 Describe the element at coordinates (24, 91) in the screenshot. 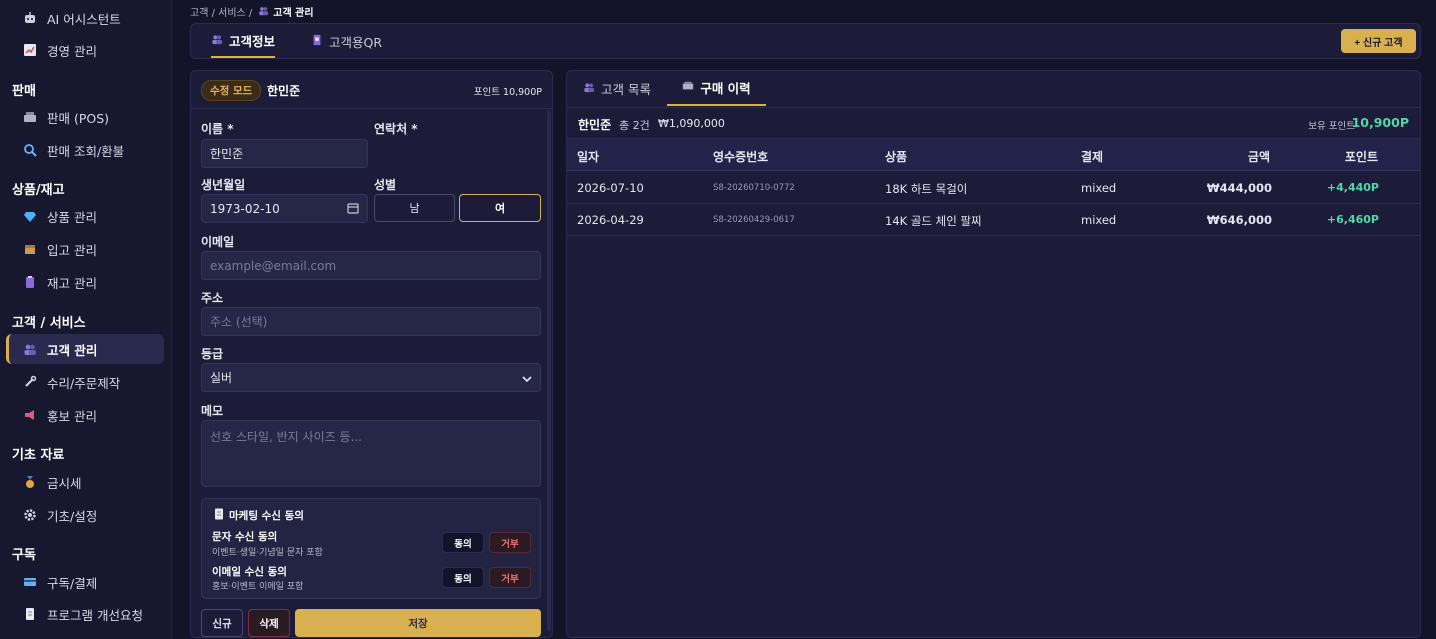

I see `sidebar-section-sales: 판매` at that location.